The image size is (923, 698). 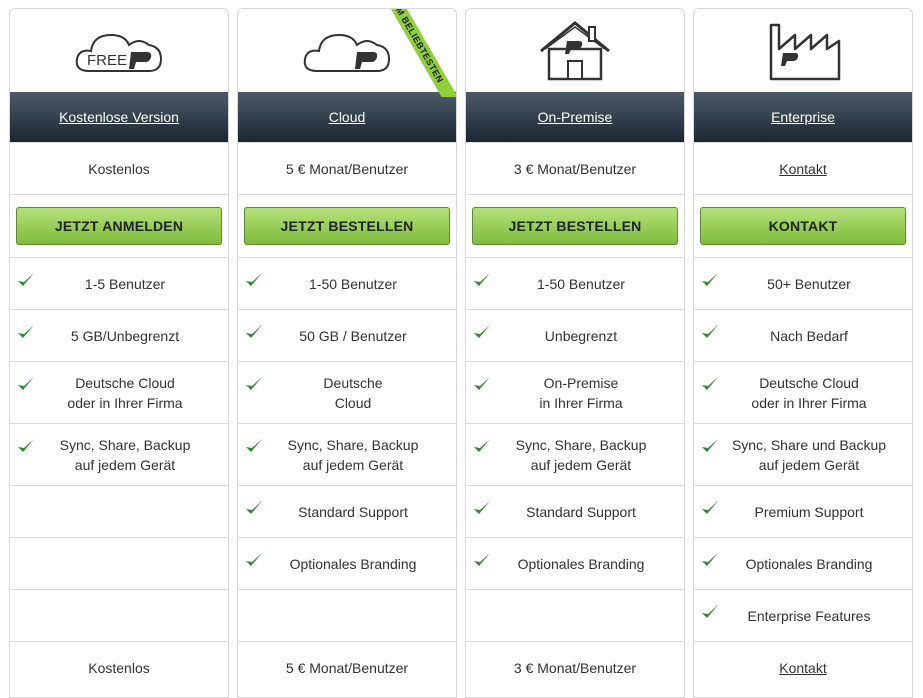 I want to click on feature-row: Standard Support, so click(x=575, y=511).